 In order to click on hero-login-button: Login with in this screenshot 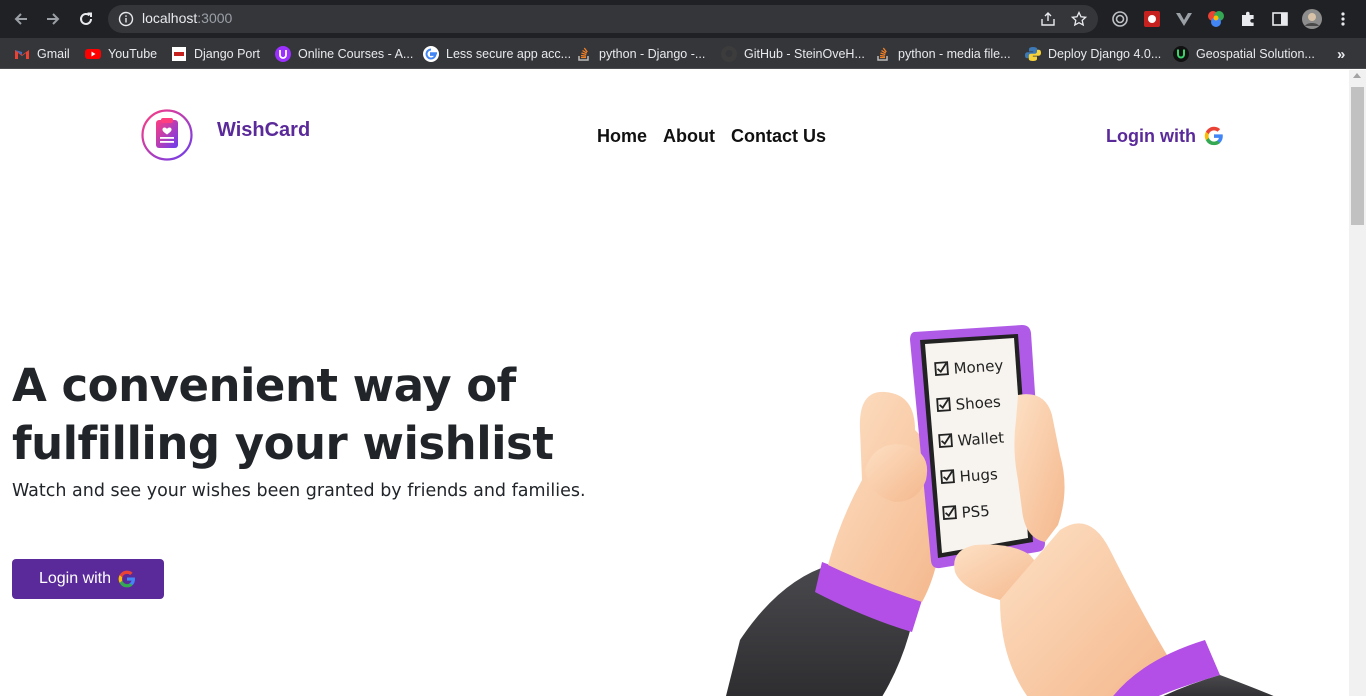, I will do `click(88, 579)`.